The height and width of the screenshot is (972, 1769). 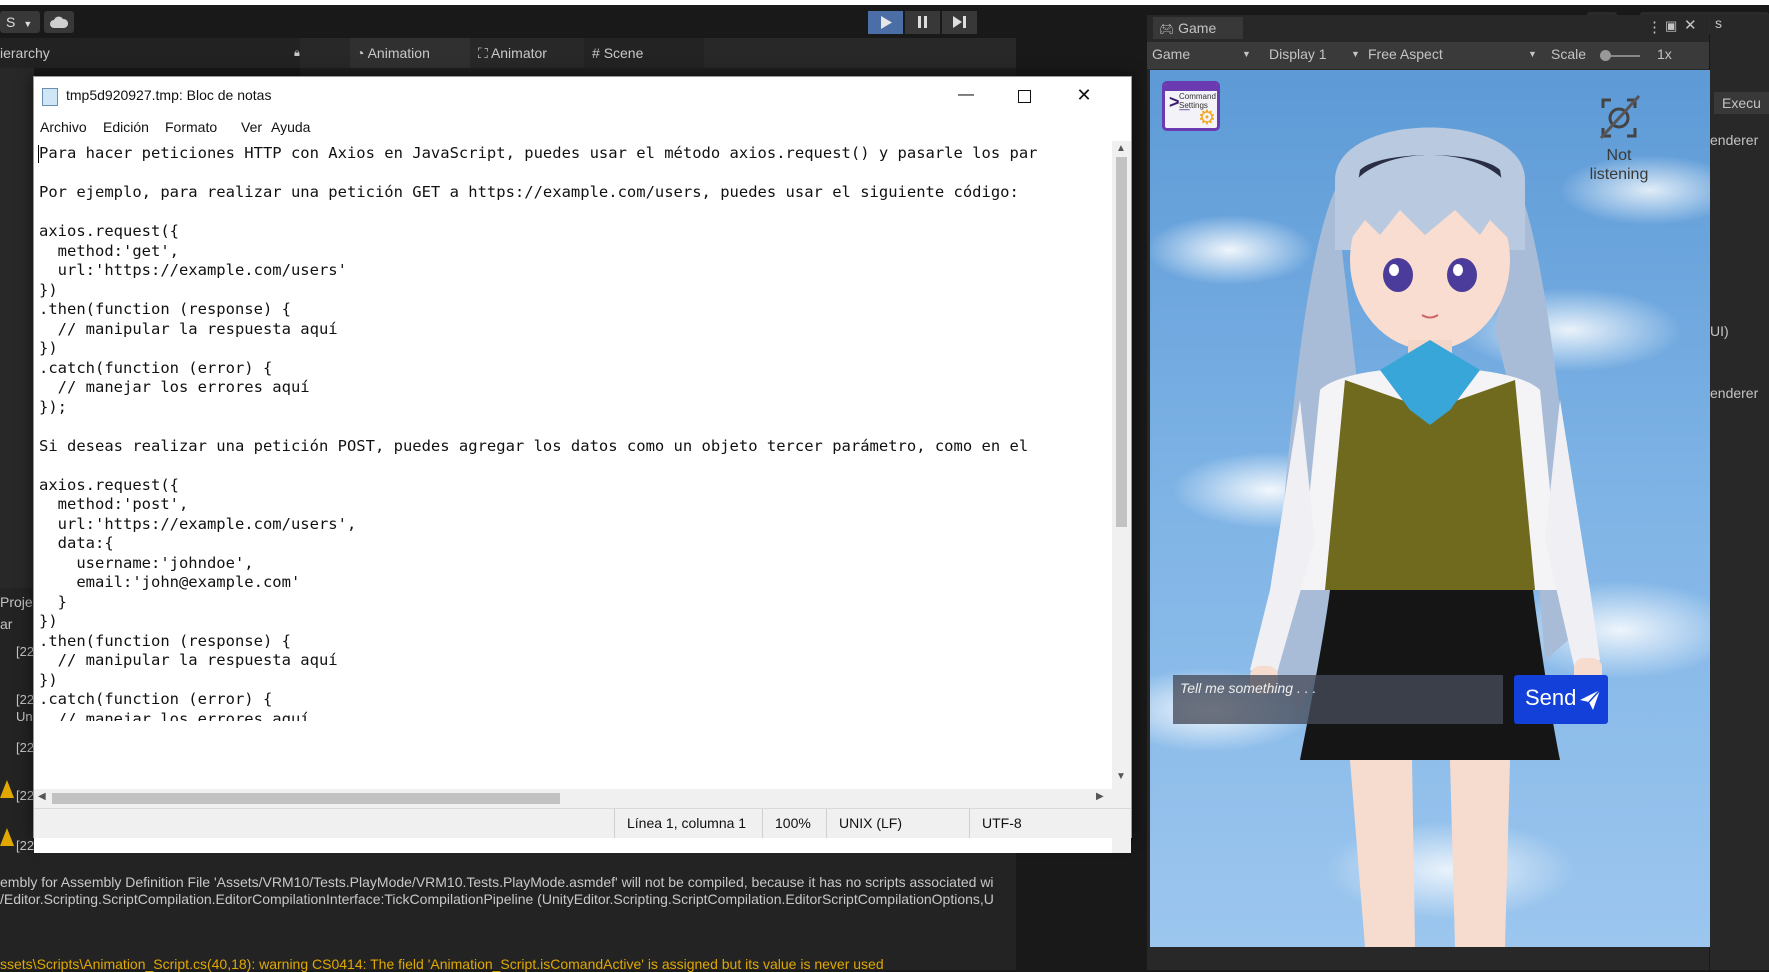 I want to click on minimize-icon: —, so click(x=966, y=94).